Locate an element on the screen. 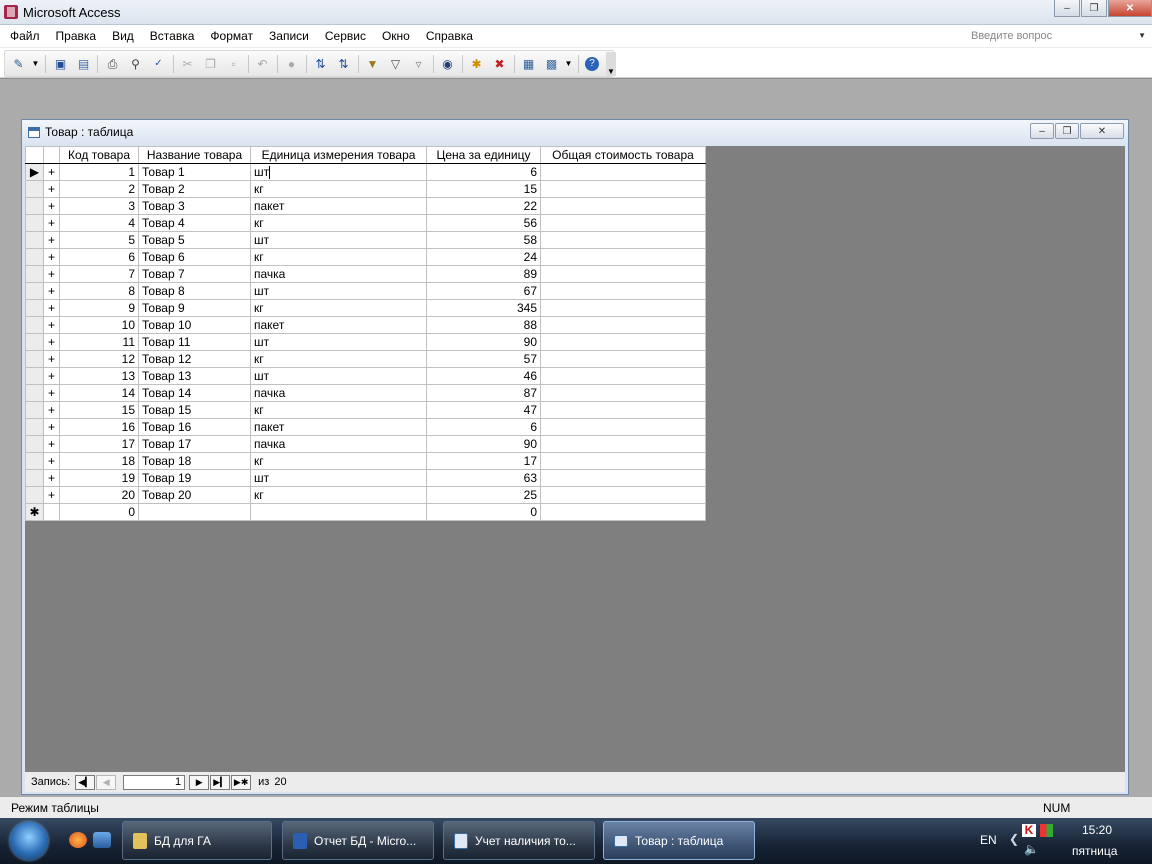 The height and width of the screenshot is (864, 1152). find-icon: ◉ is located at coordinates (447, 64).